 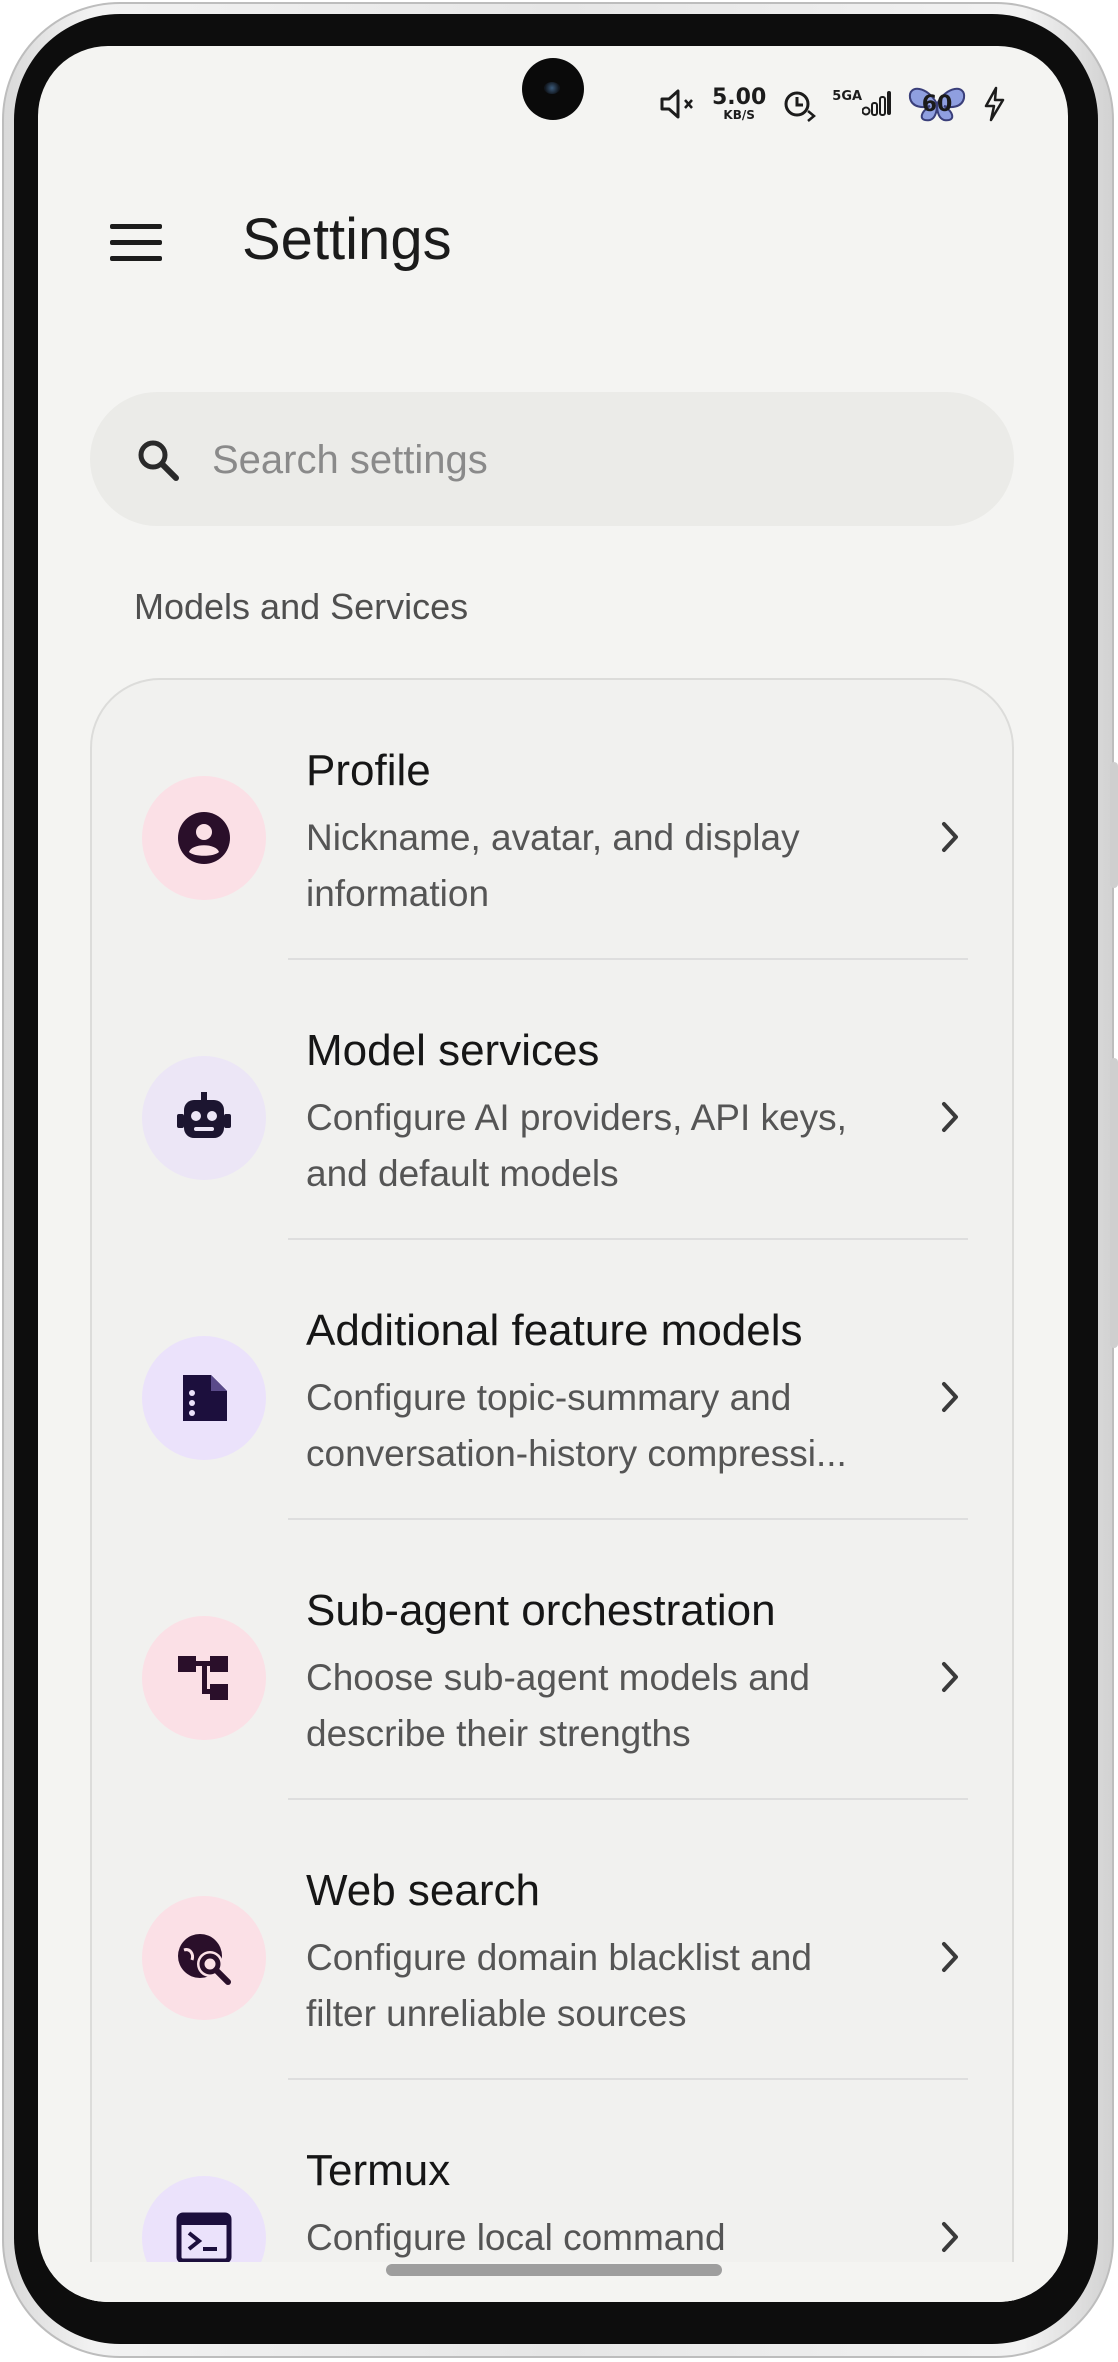 I want to click on setting-title: Model services, so click(x=453, y=1050).